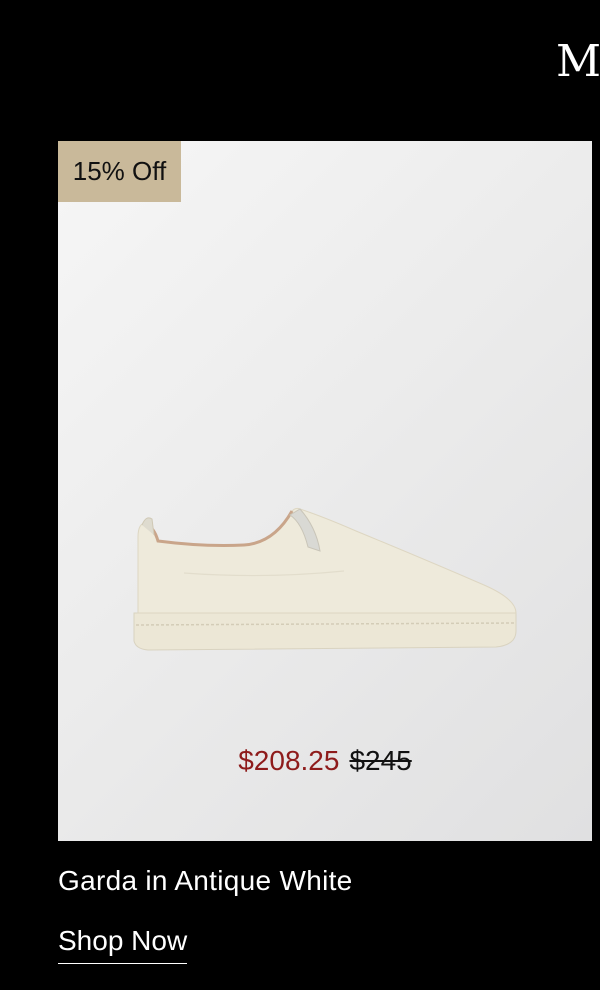 The width and height of the screenshot is (600, 990). Describe the element at coordinates (578, 62) in the screenshot. I see `brand-logo: M` at that location.